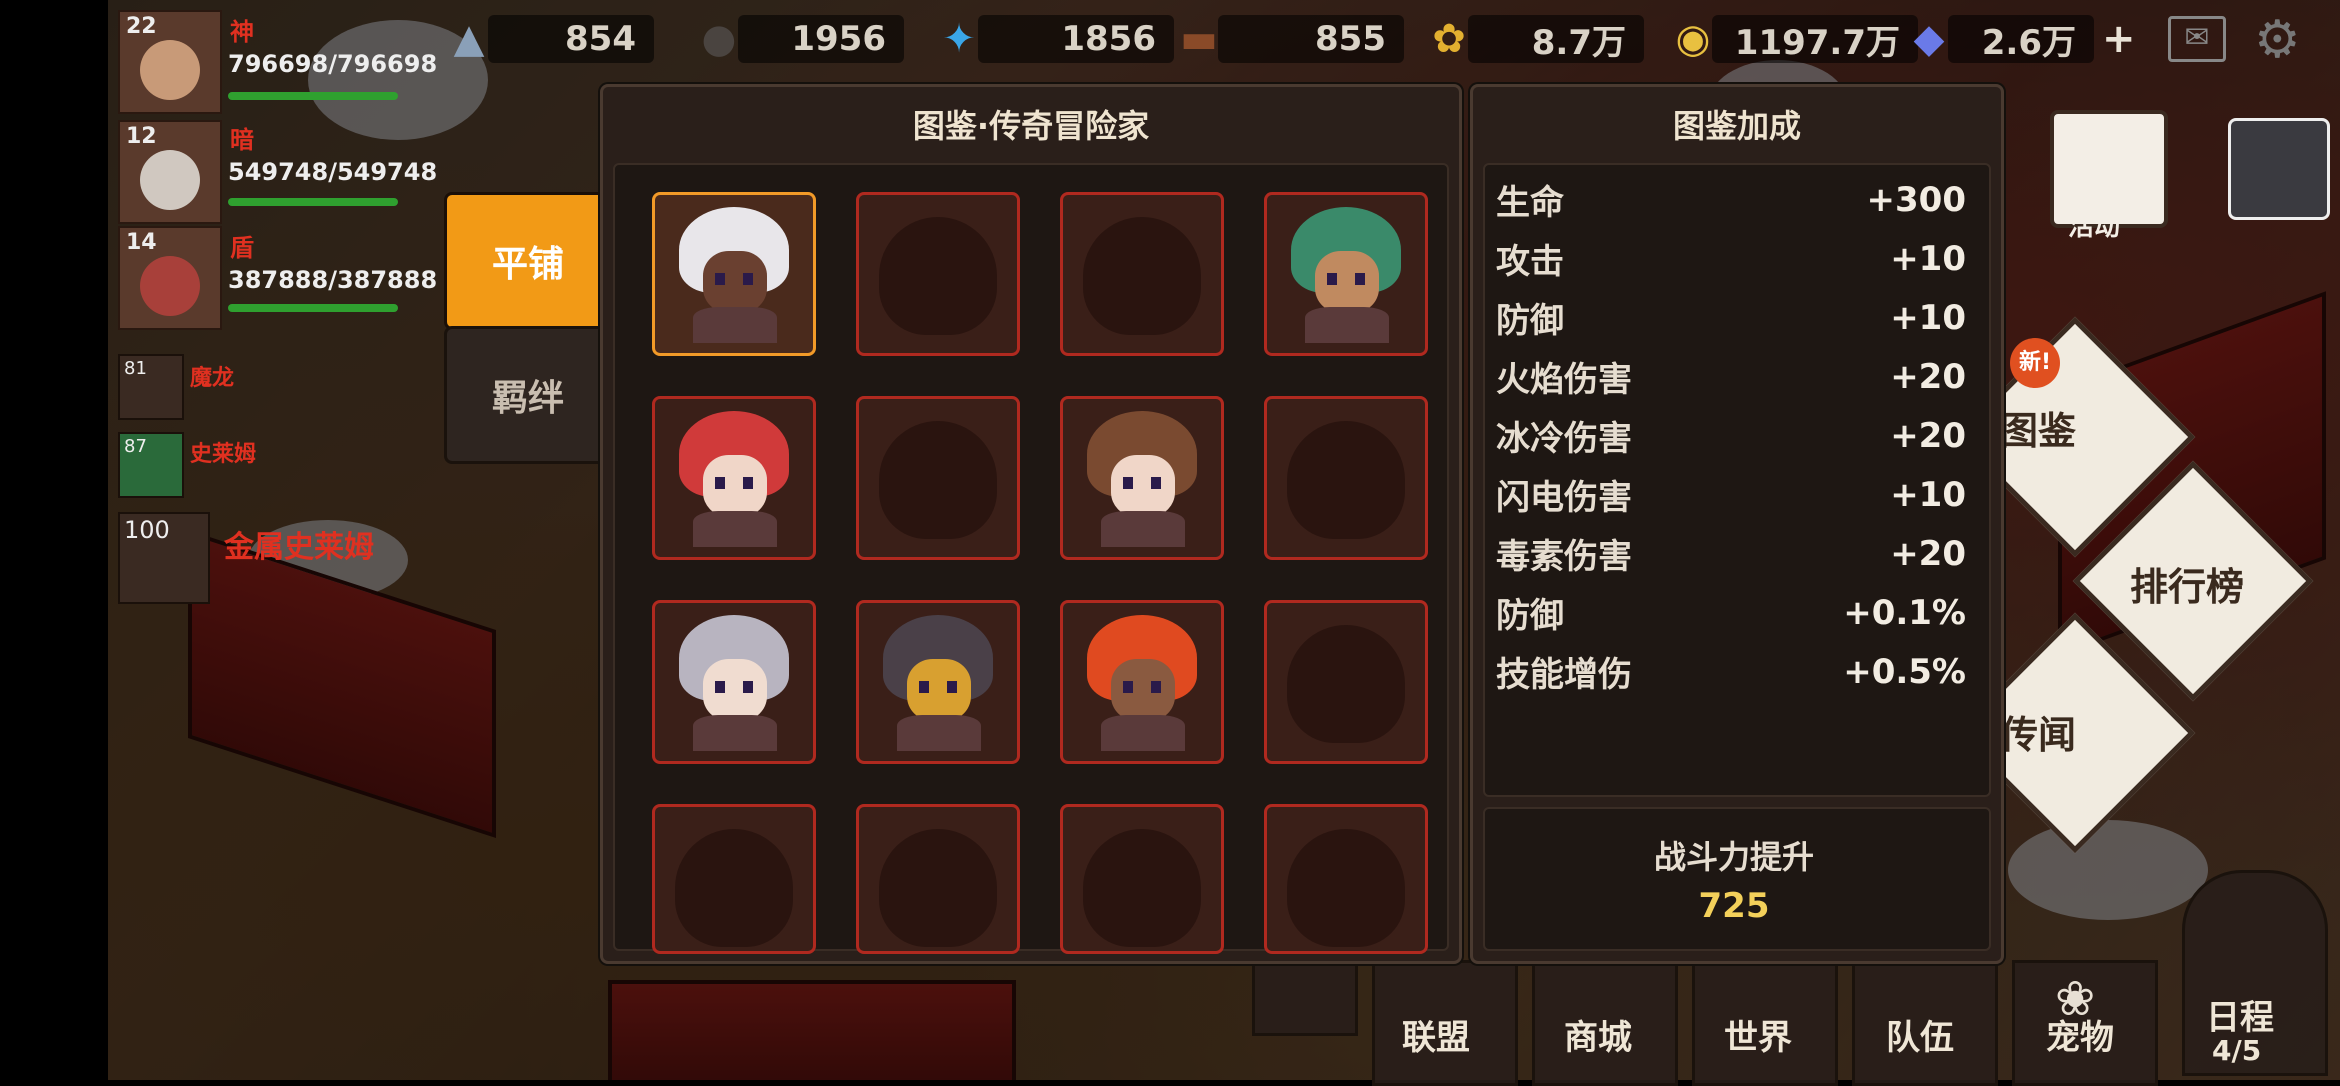 Image resolution: width=2340 pixels, height=1086 pixels. I want to click on resource-crystal: ✦ 1856, so click(1052, 39).